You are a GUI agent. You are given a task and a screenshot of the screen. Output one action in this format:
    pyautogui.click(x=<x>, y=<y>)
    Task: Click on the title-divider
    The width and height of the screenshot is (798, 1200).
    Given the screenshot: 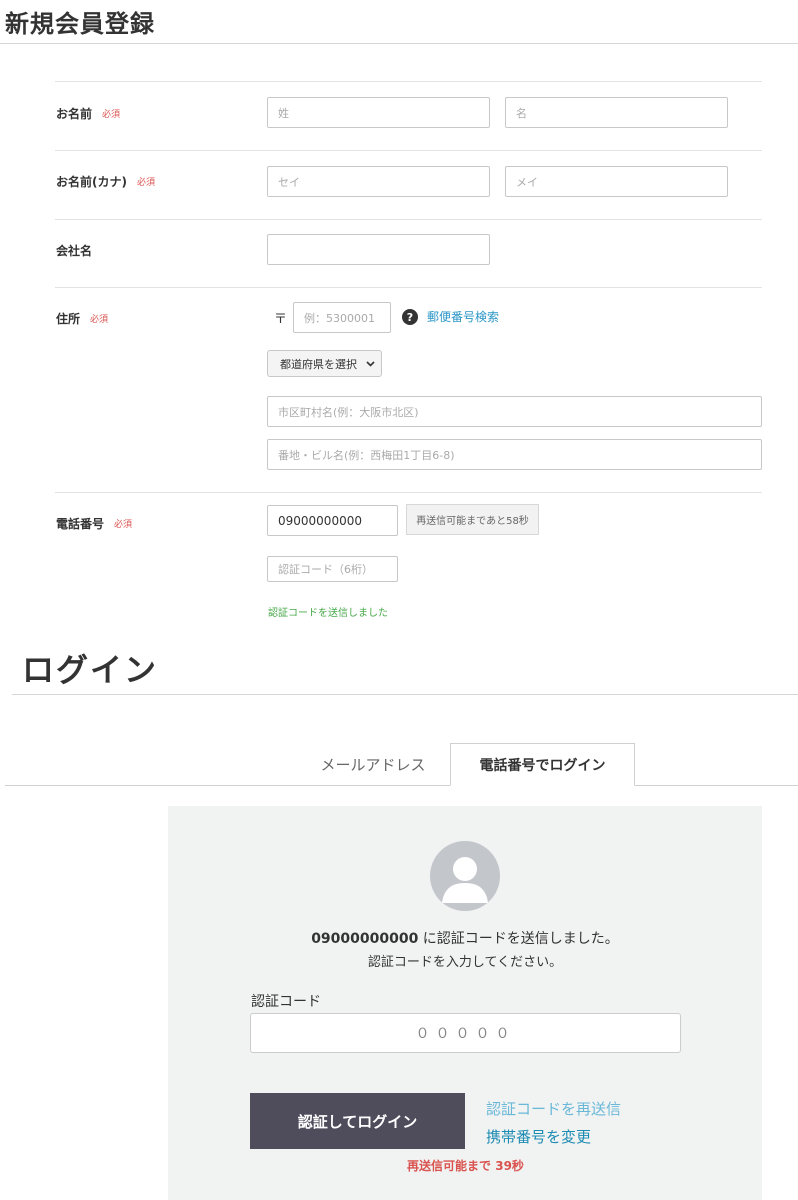 What is the action you would take?
    pyautogui.click(x=399, y=43)
    